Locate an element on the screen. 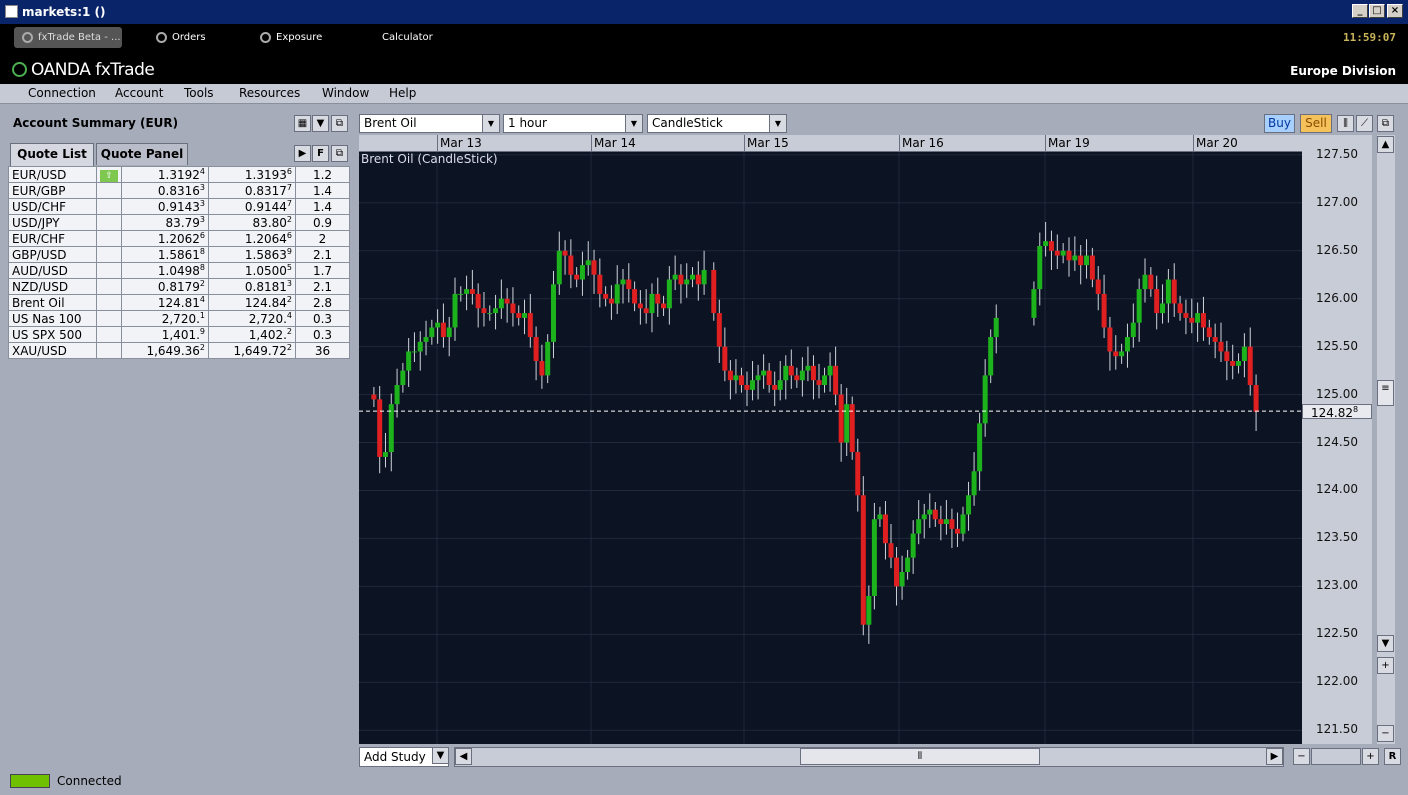 The width and height of the screenshot is (1408, 795). quote-ask: 1.31936 is located at coordinates (252, 174).